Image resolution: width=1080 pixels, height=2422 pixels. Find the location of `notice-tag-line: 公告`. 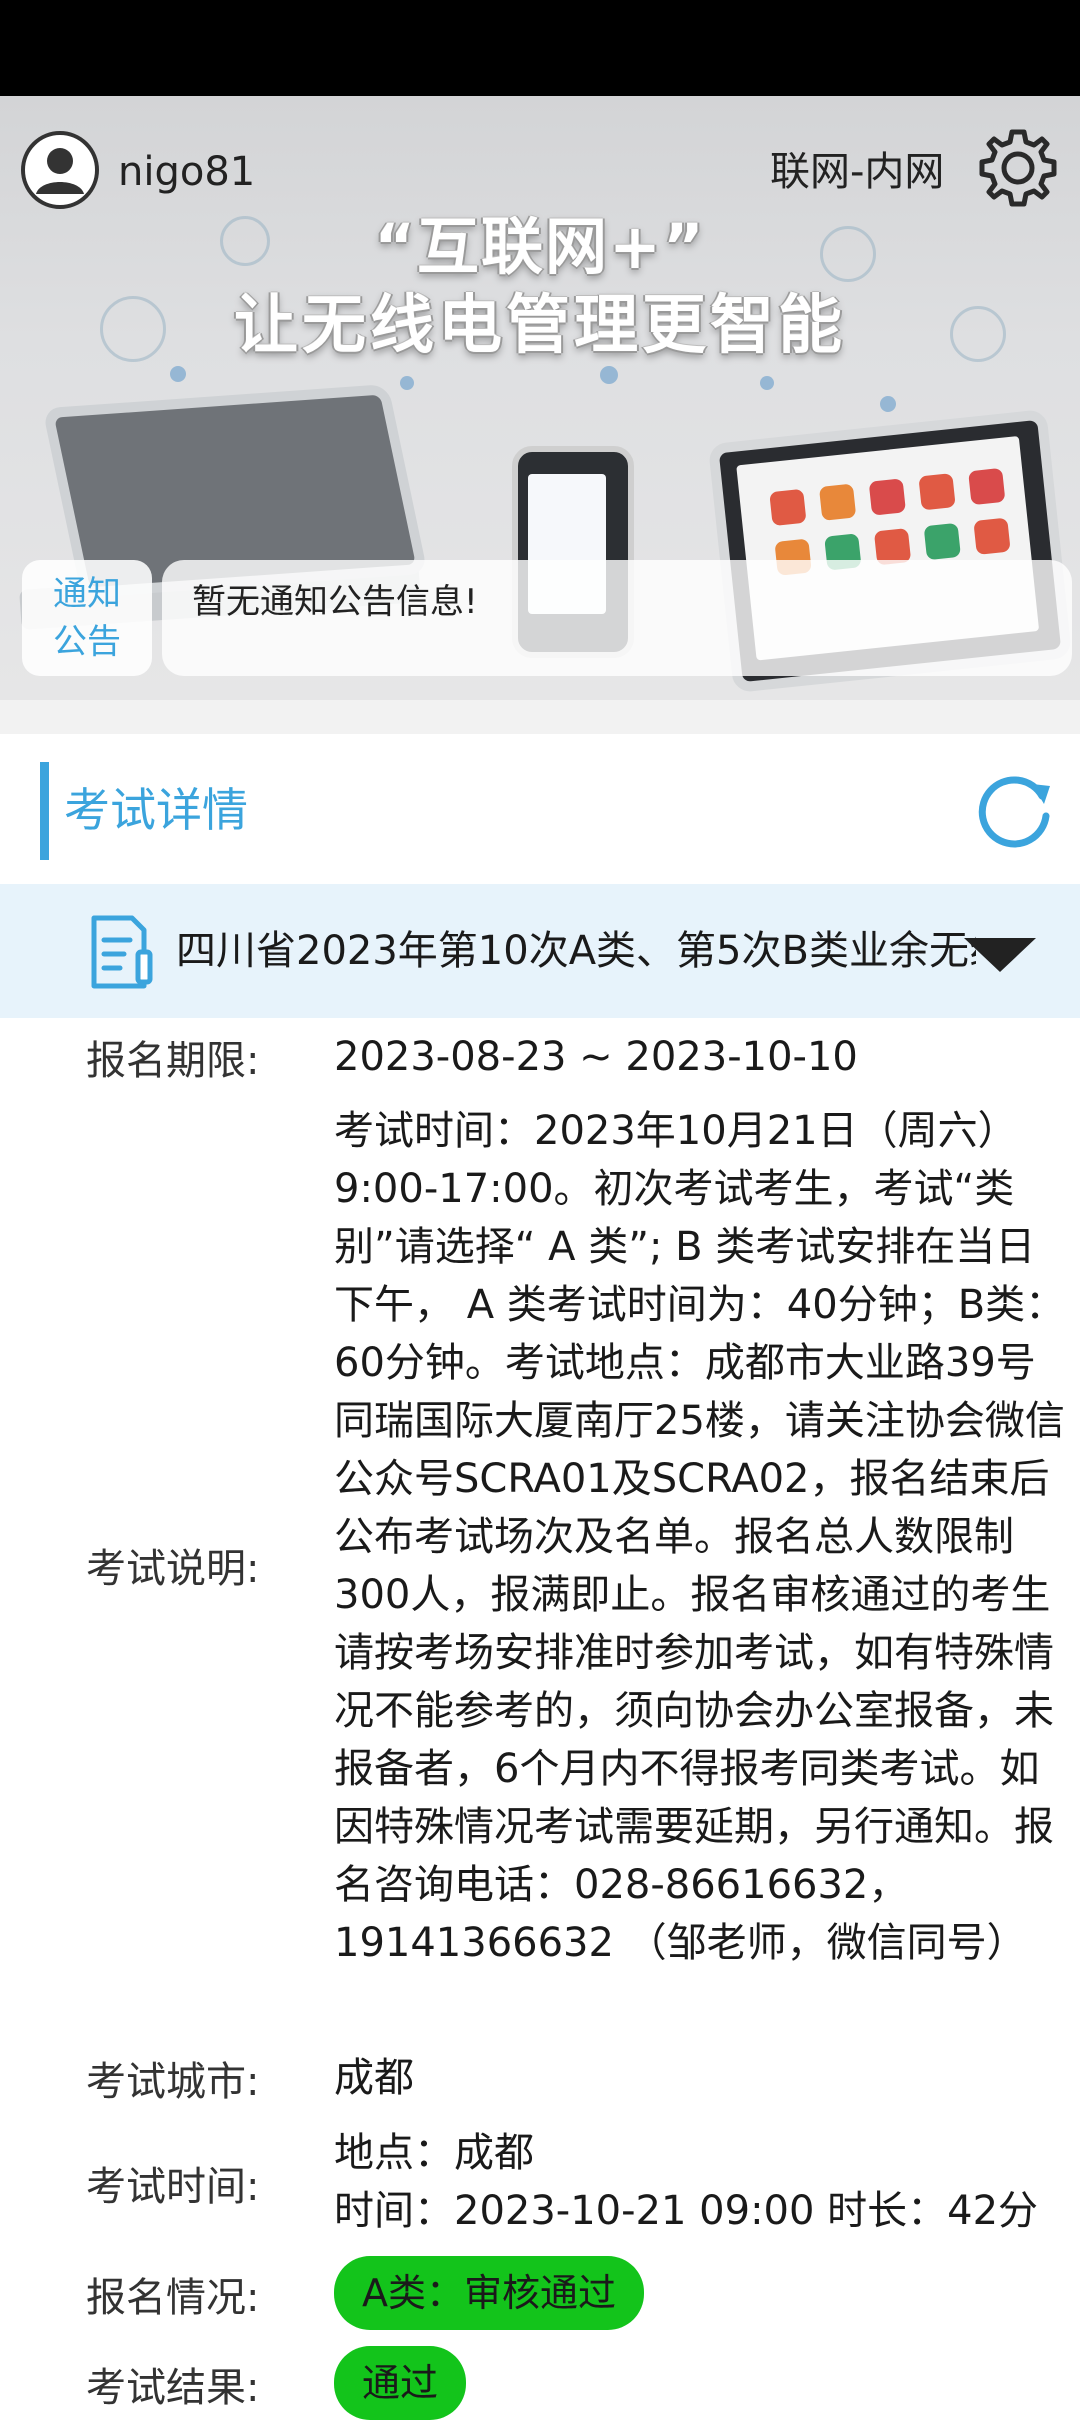

notice-tag-line: 公告 is located at coordinates (87, 642).